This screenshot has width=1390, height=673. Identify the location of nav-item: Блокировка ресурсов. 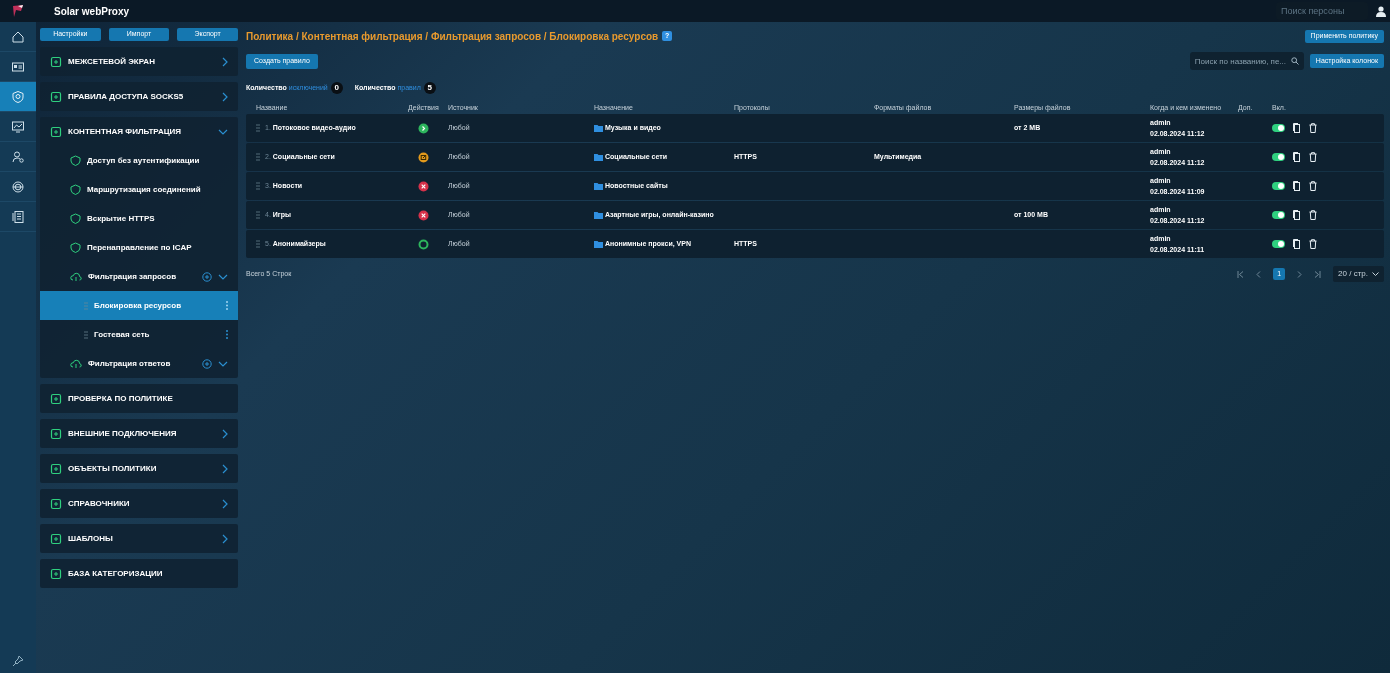
(139, 305).